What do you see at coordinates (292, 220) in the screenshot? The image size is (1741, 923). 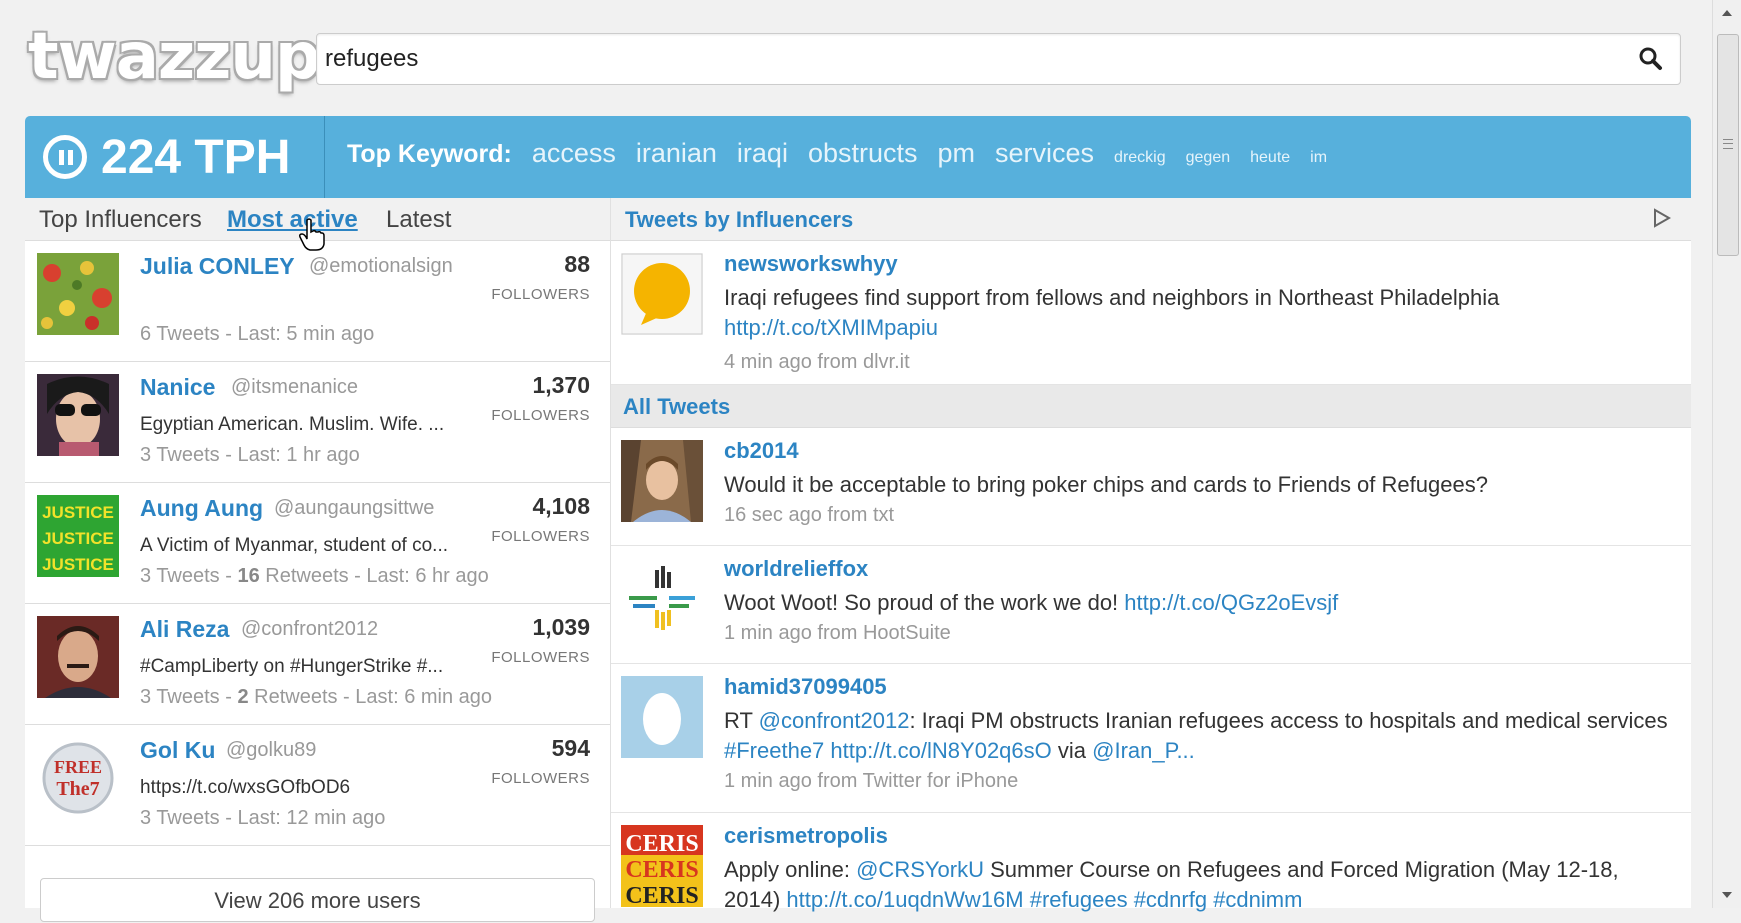 I see `tab-most-active: Most active` at bounding box center [292, 220].